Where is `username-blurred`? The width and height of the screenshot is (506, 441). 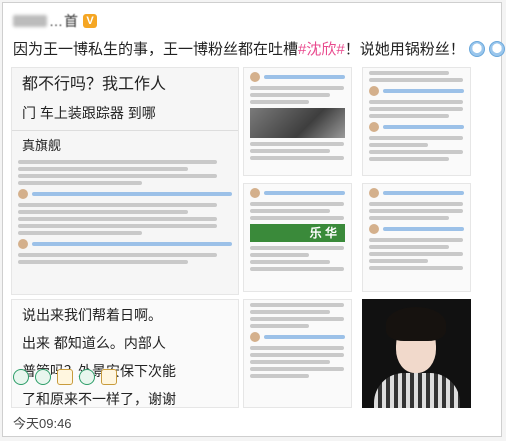
username-blurred is located at coordinates (30, 21).